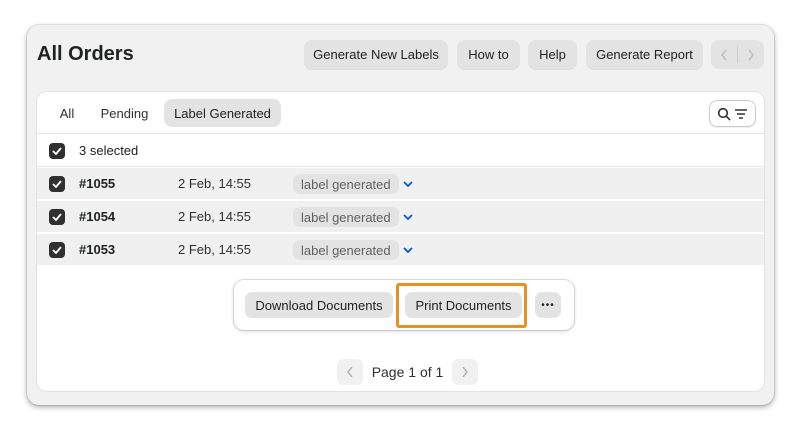 The image size is (800, 428). What do you see at coordinates (376, 54) in the screenshot?
I see `generate-new-labels-button: Generate New Labels` at bounding box center [376, 54].